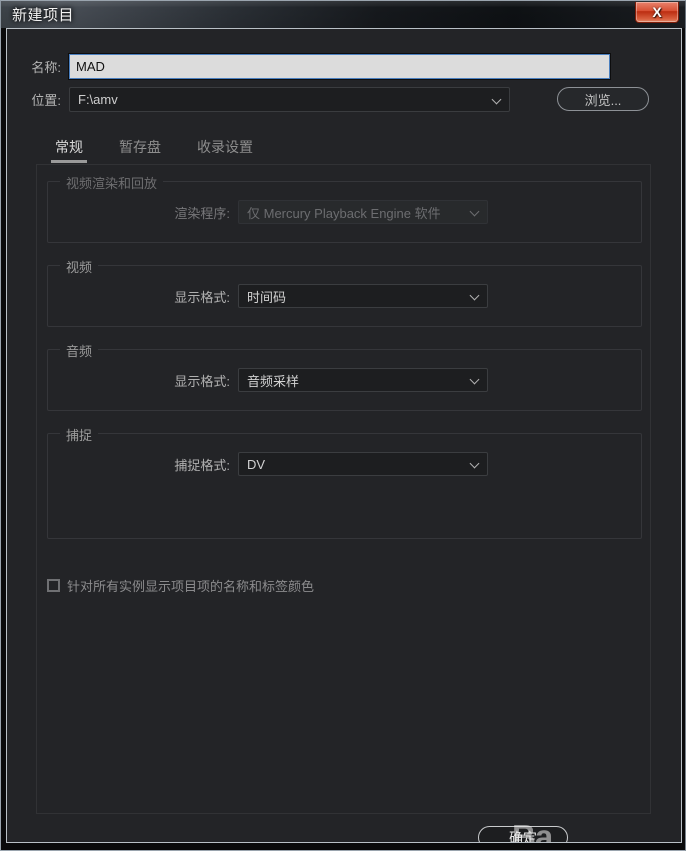 Image resolution: width=686 pixels, height=851 pixels. I want to click on audio-display-format-value: 音频采样, so click(273, 381).